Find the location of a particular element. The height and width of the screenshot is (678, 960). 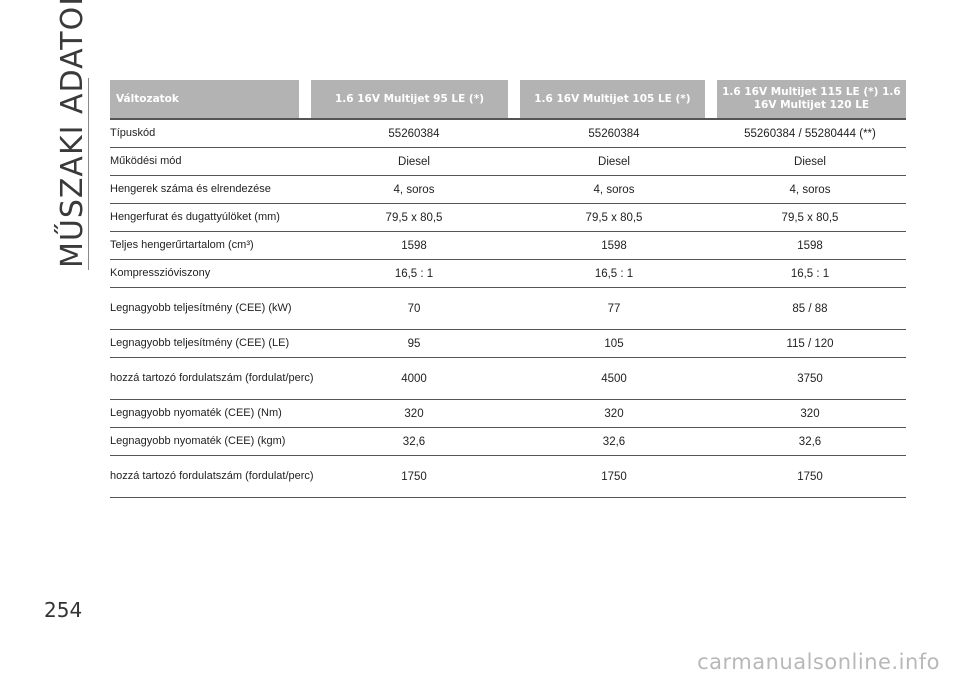

cell-115-120le: 320 is located at coordinates (810, 413).